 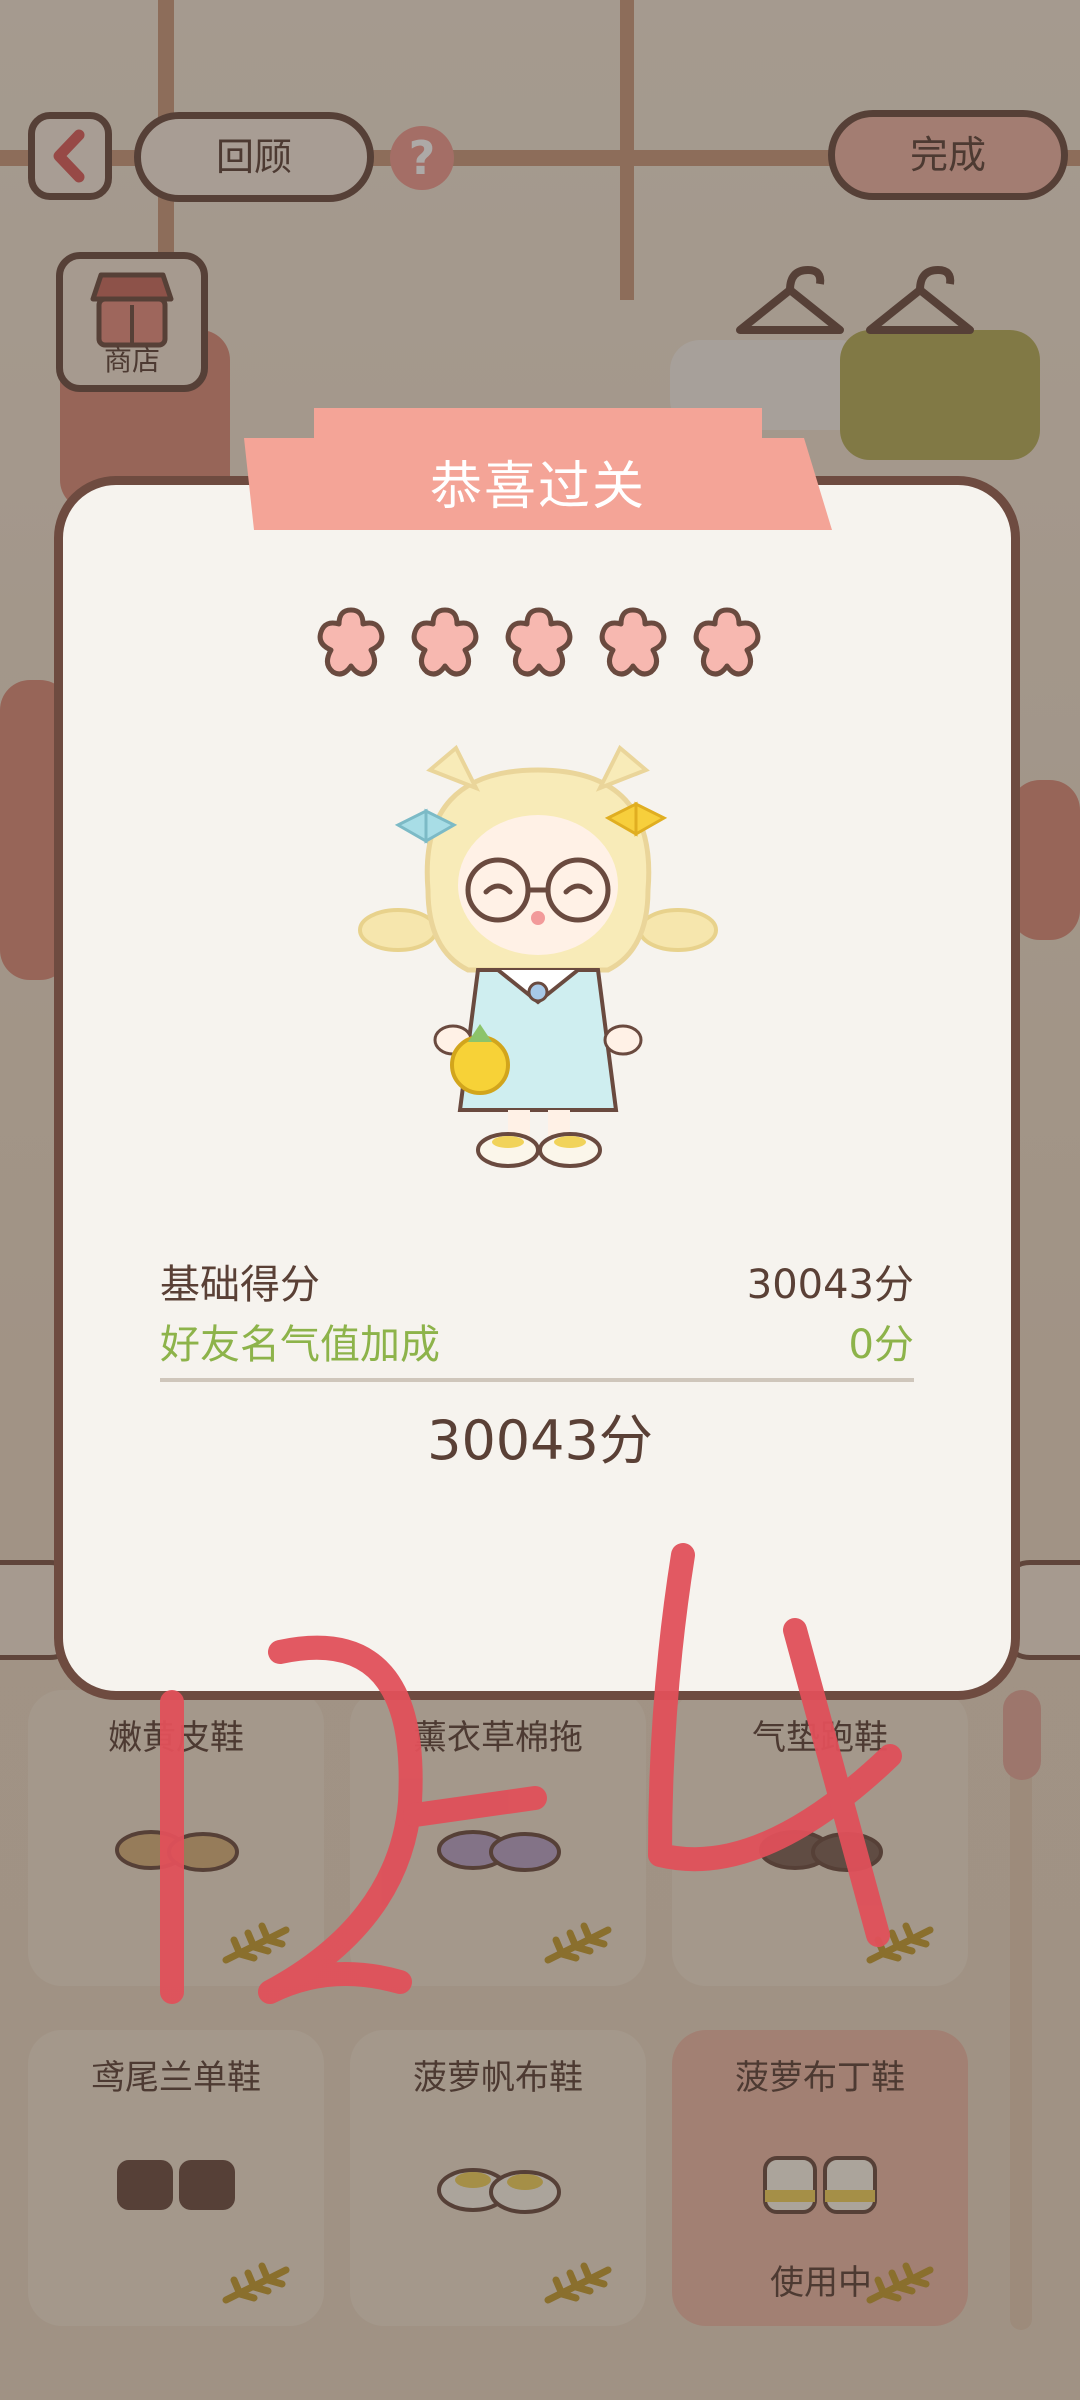 I want to click on dressed-character-avatar, so click(x=538, y=956).